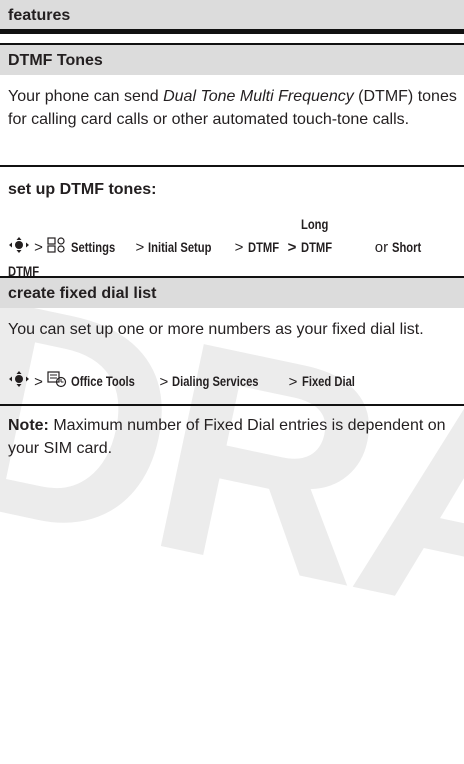 The image size is (464, 764). I want to click on fixed-dial-title: create fixed dial list, so click(82, 293).